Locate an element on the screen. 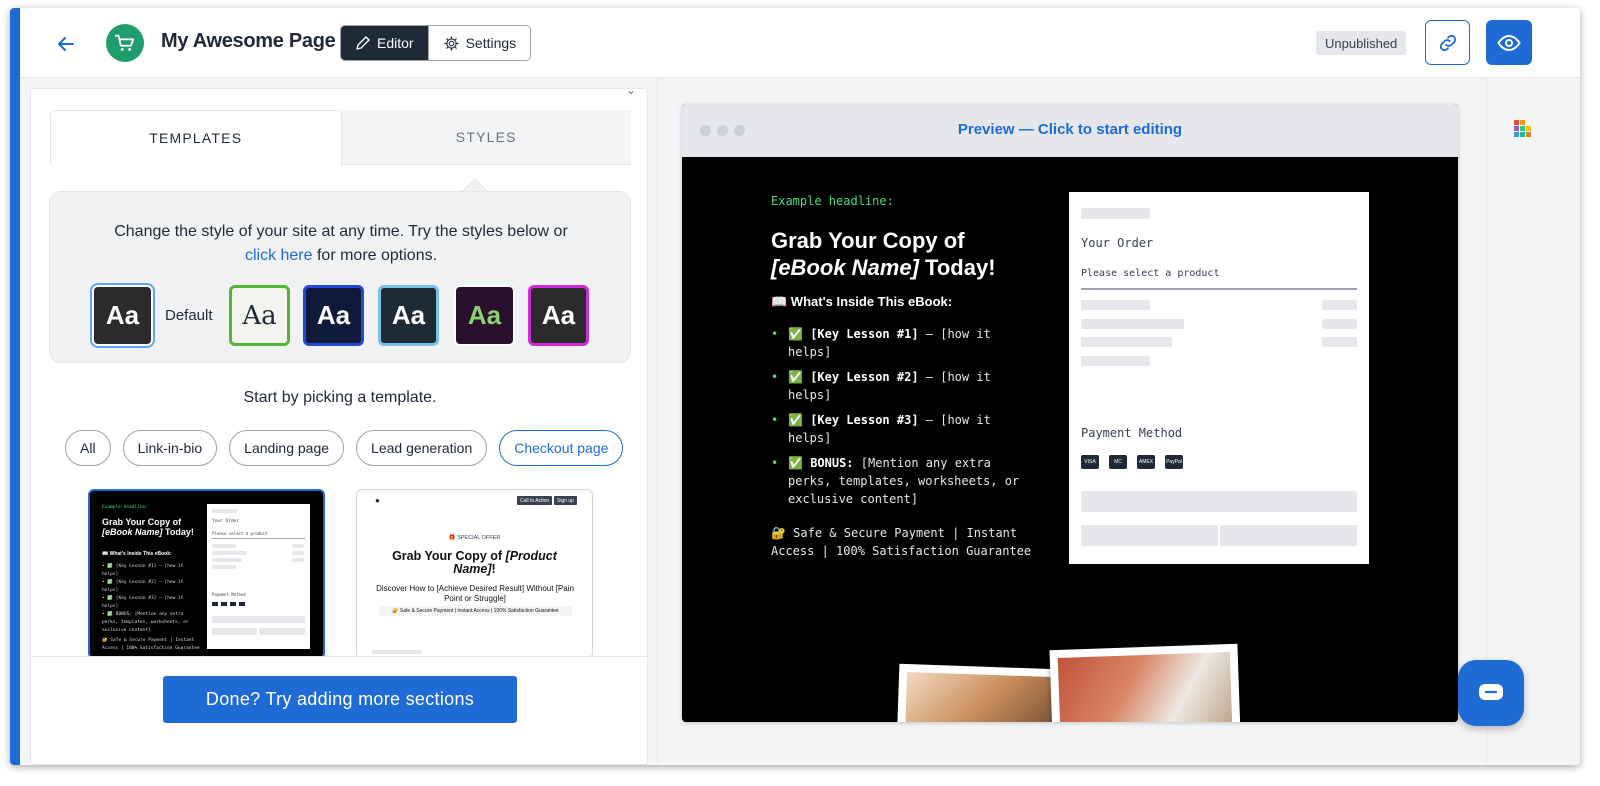 This screenshot has width=1600, height=786. thumb-cta-2: Sign up is located at coordinates (565, 500).